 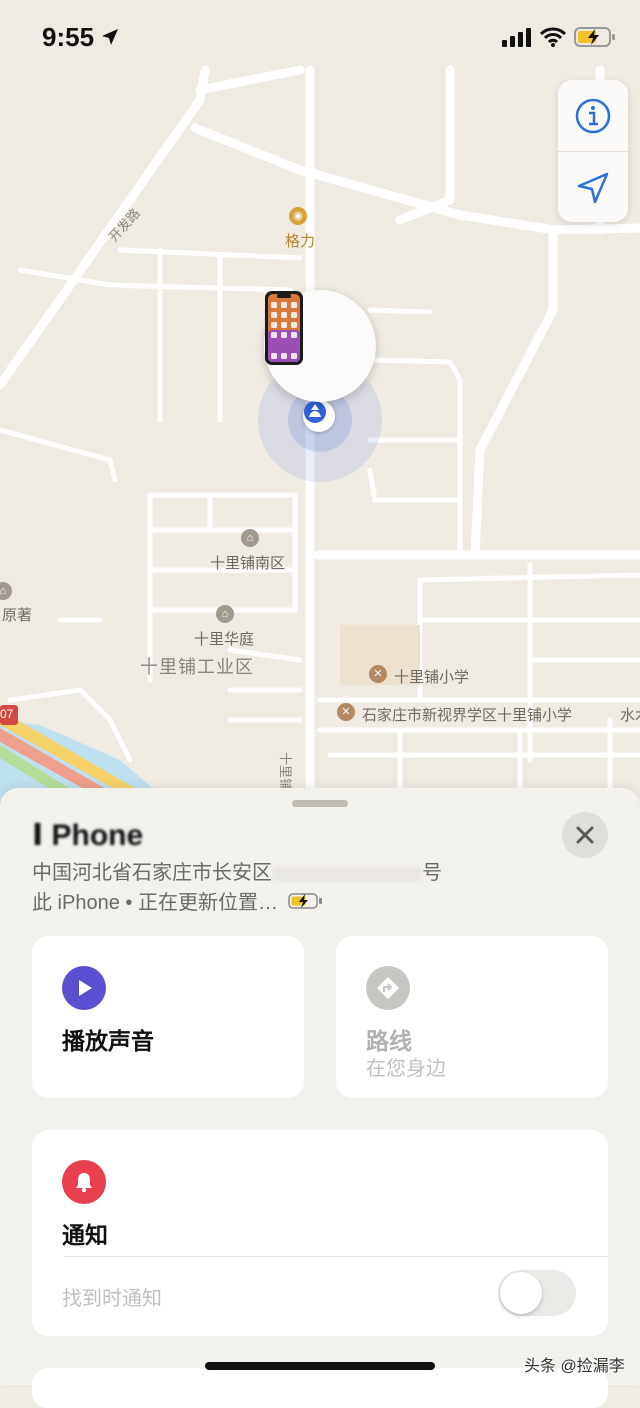 I want to click on play-icon, so click(x=84, y=988).